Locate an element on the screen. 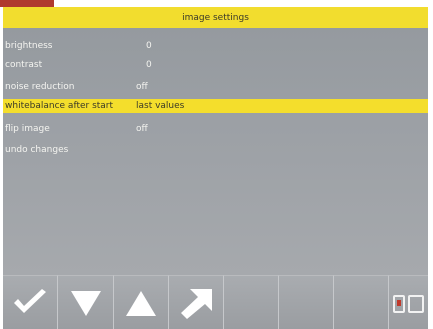 The image size is (433, 329). battery-card-icon is located at coordinates (408, 303).